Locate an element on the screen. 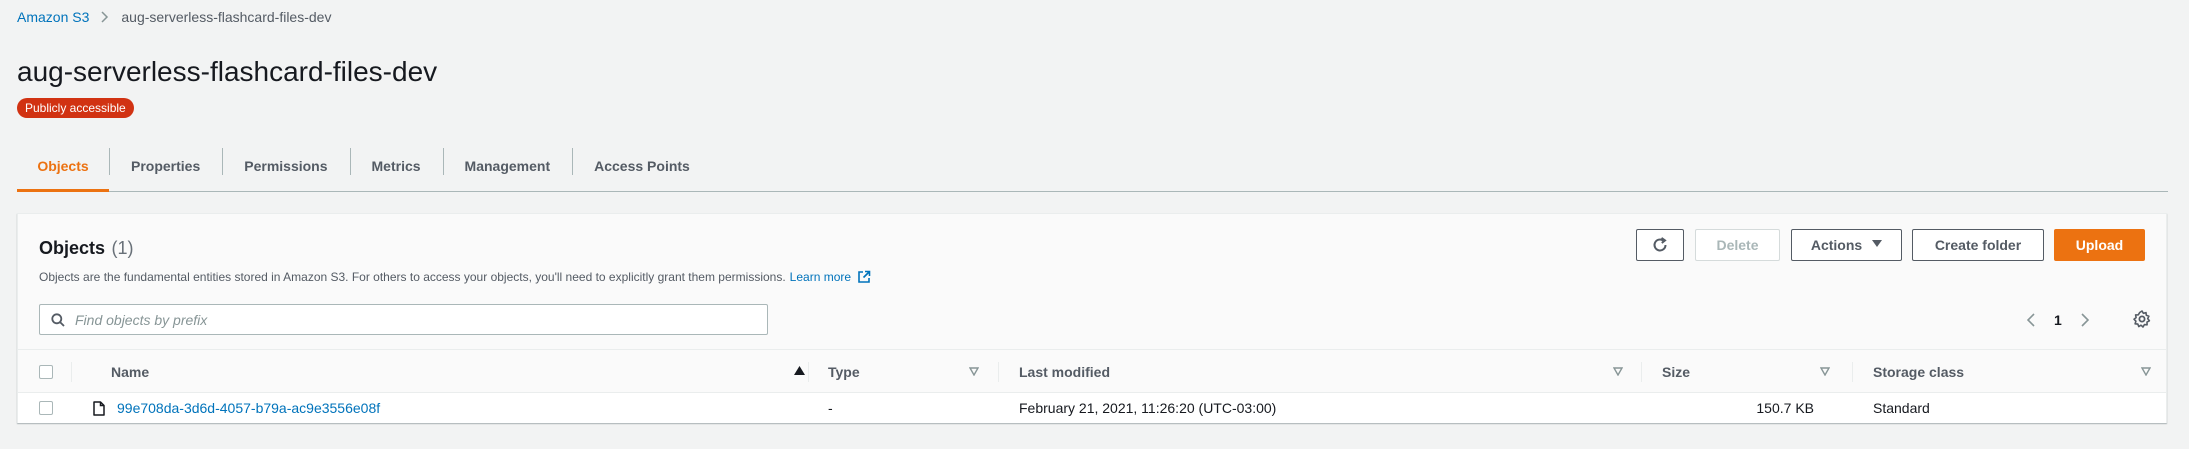  column-size-label: Size is located at coordinates (1676, 372).